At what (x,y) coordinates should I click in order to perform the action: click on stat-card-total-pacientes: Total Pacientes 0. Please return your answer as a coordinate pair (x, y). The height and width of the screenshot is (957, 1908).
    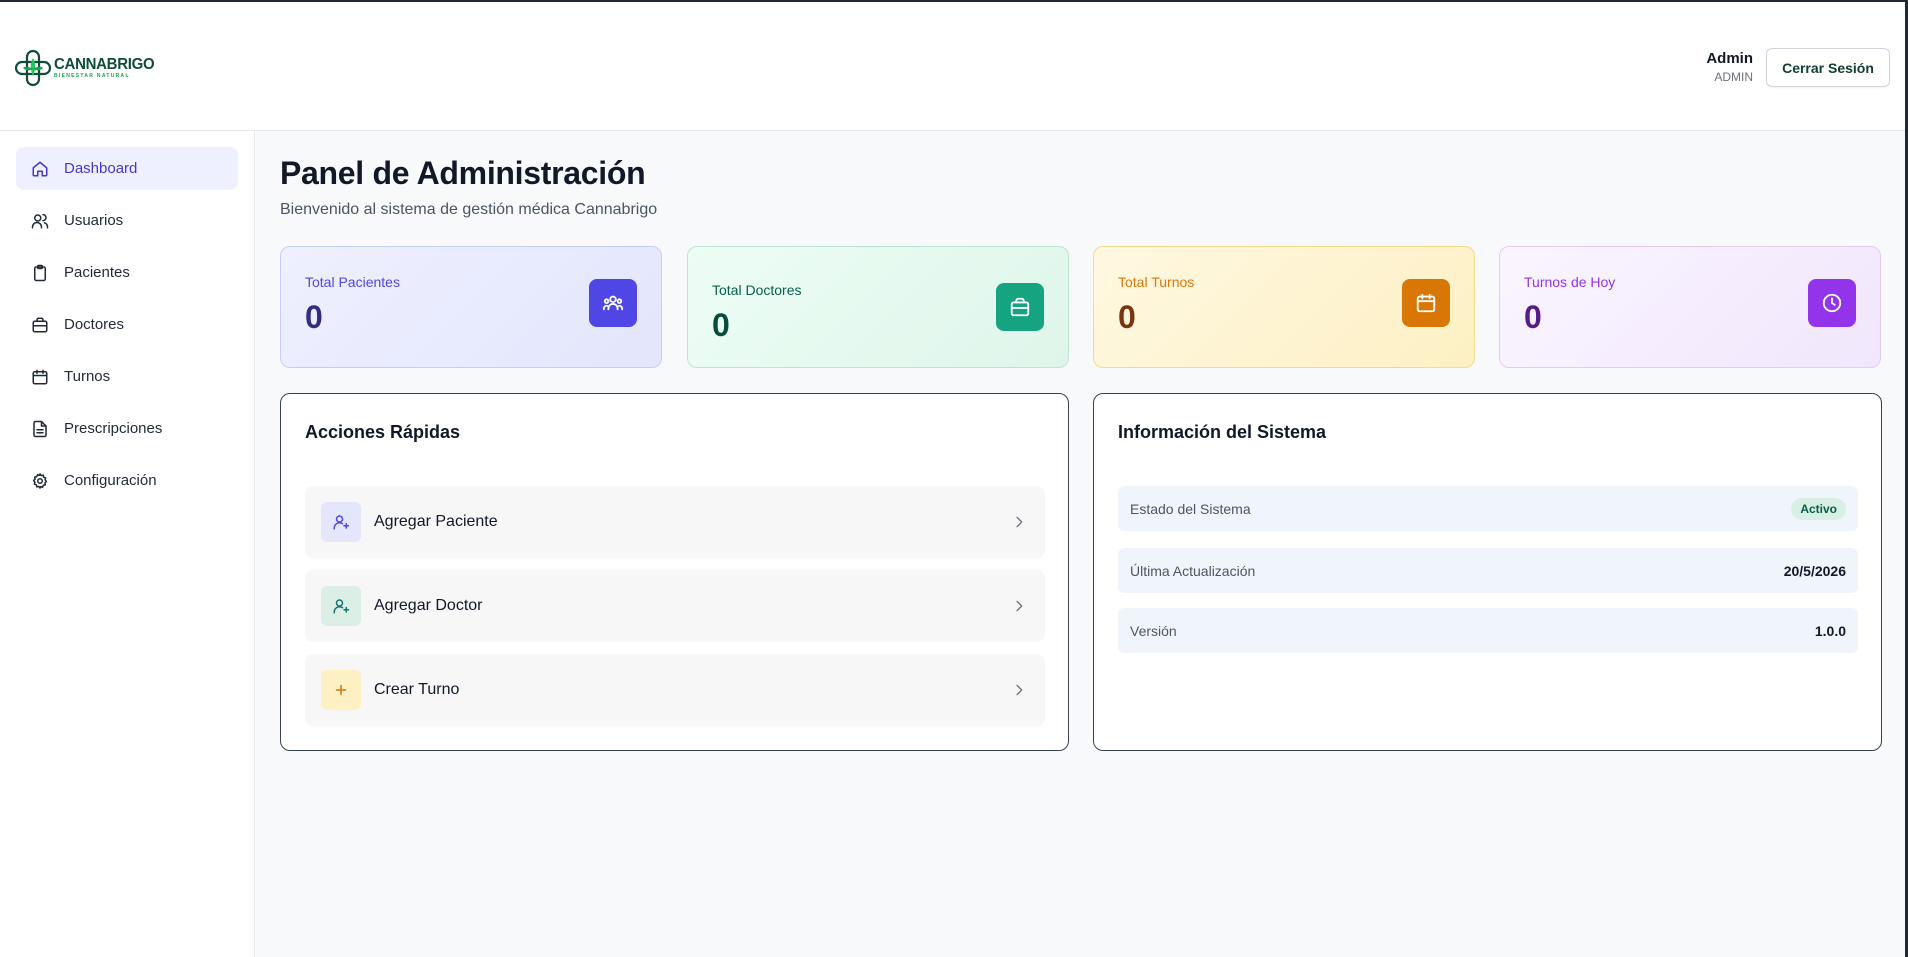
    Looking at the image, I should click on (471, 307).